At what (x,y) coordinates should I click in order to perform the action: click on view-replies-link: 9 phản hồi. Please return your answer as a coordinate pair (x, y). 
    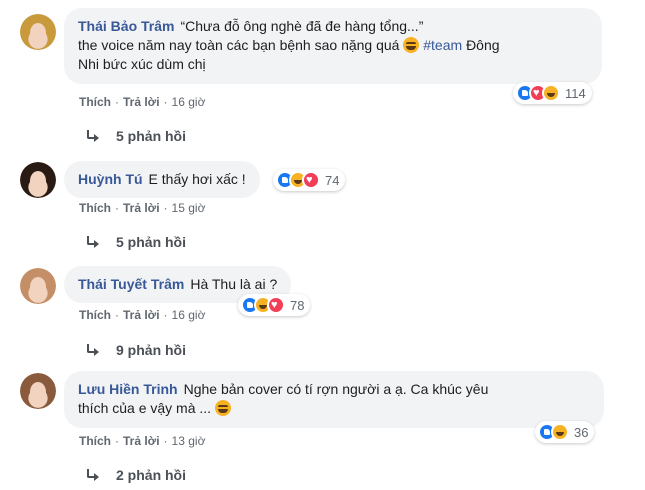
    Looking at the image, I should click on (136, 350).